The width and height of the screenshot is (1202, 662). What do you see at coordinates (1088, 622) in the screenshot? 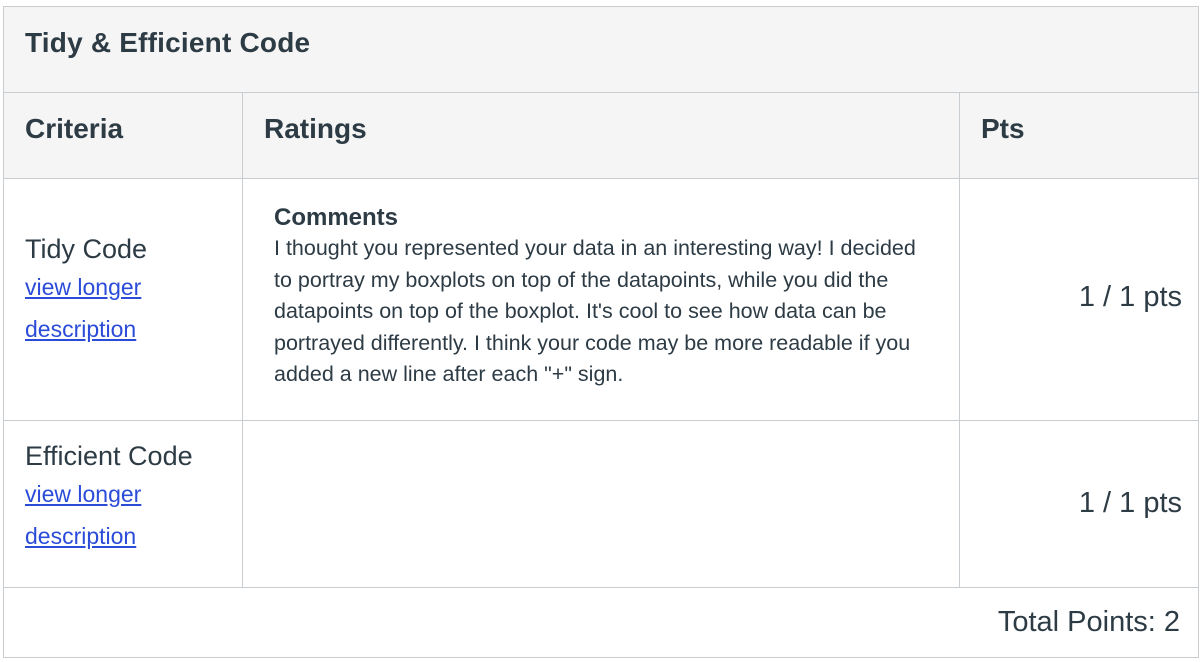
I see `total-points: Total Points: 2` at bounding box center [1088, 622].